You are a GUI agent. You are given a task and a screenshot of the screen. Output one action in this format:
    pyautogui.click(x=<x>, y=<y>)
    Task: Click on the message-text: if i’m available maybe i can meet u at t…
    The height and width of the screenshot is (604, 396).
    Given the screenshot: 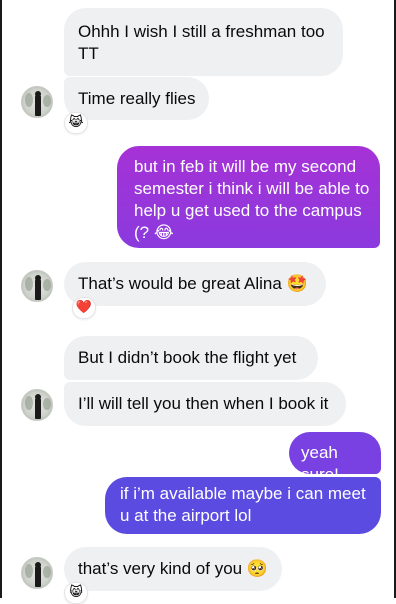 What is the action you would take?
    pyautogui.click(x=243, y=504)
    